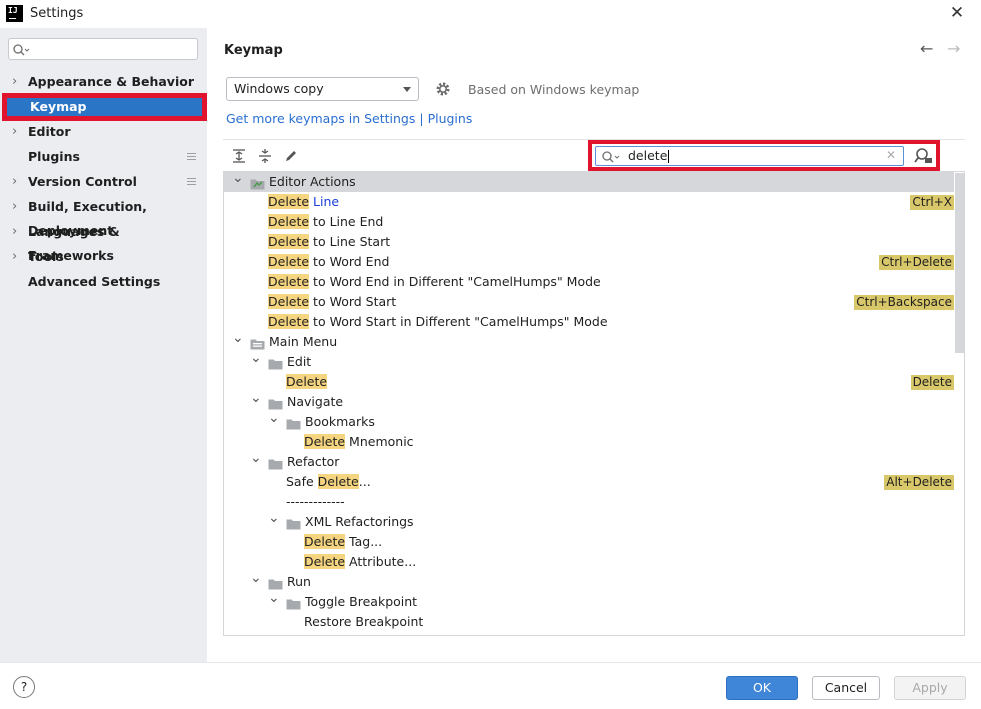 The height and width of the screenshot is (709, 981). What do you see at coordinates (919, 482) in the screenshot?
I see `shortcut-badge: Alt+Delete` at bounding box center [919, 482].